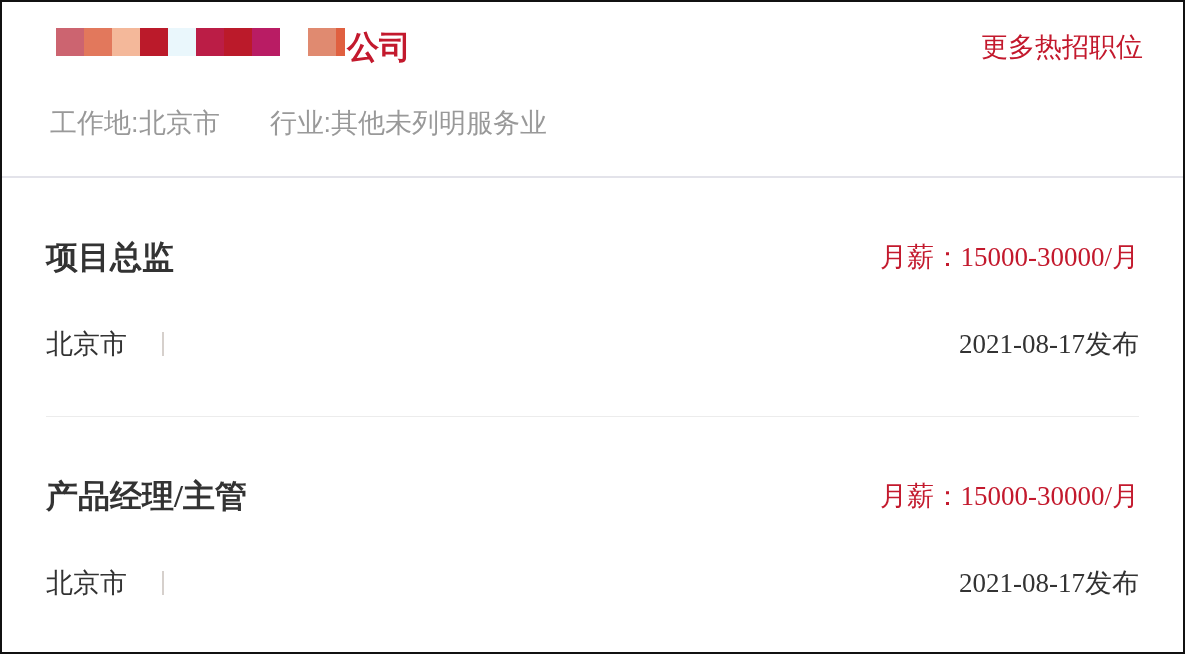 This screenshot has height=654, width=1185. I want to click on more-jobs-link: 更多热招职位, so click(1062, 47).